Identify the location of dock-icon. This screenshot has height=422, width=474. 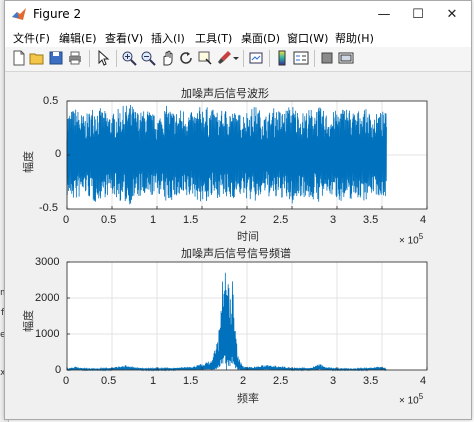
(346, 58).